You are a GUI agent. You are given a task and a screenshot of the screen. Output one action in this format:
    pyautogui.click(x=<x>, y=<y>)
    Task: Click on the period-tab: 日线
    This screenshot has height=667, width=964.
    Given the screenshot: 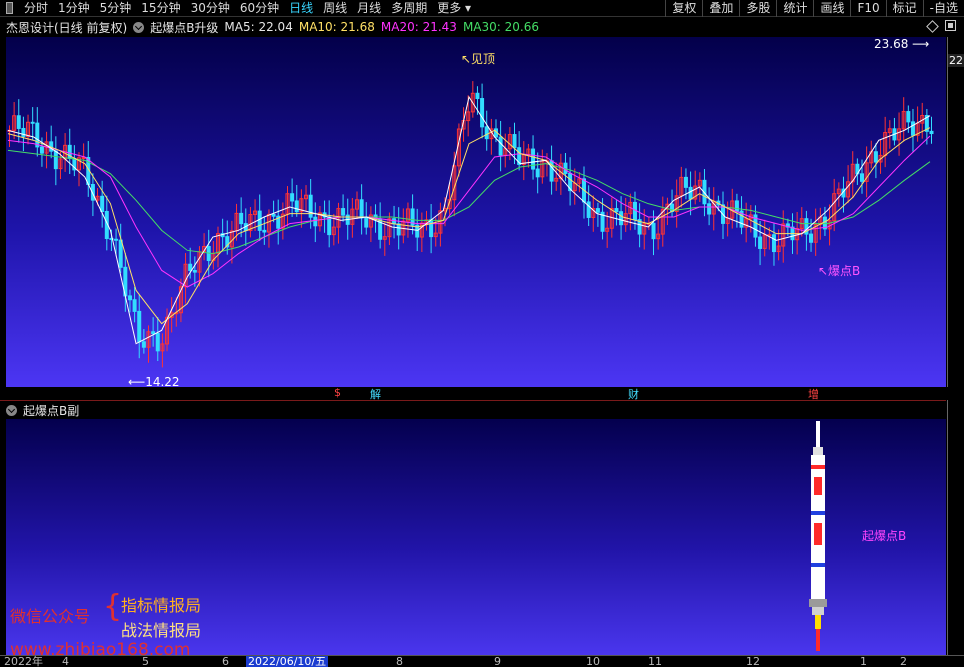 What is the action you would take?
    pyautogui.click(x=301, y=8)
    